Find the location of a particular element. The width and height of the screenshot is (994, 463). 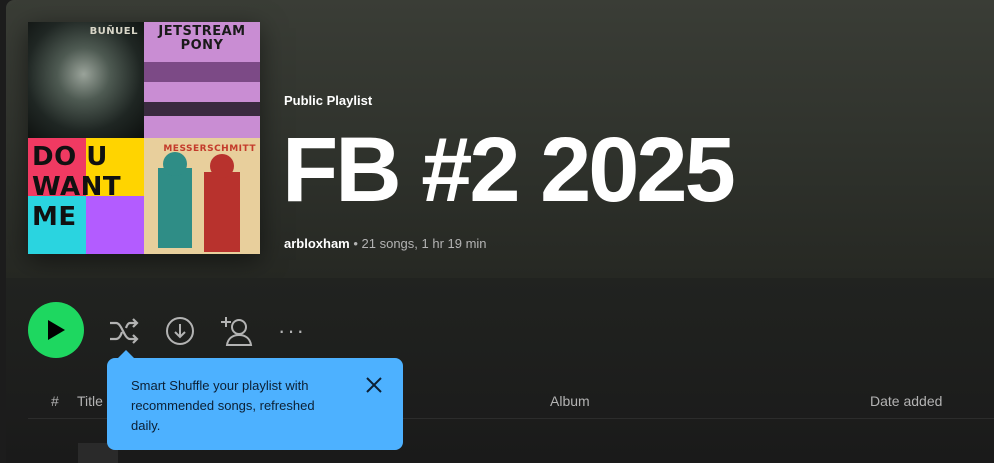

cover-tile-2-line-1: JETSTREAM is located at coordinates (202, 31).